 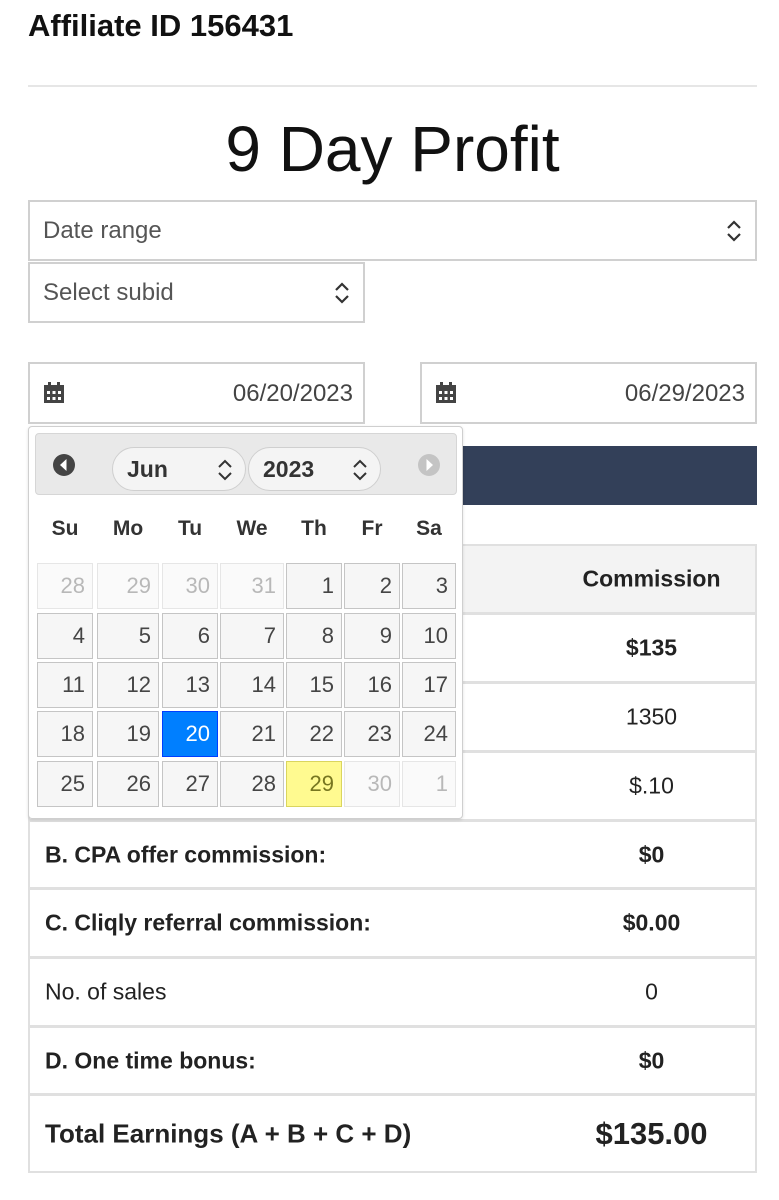 I want to click on calendar-day: 25, so click(x=65, y=784).